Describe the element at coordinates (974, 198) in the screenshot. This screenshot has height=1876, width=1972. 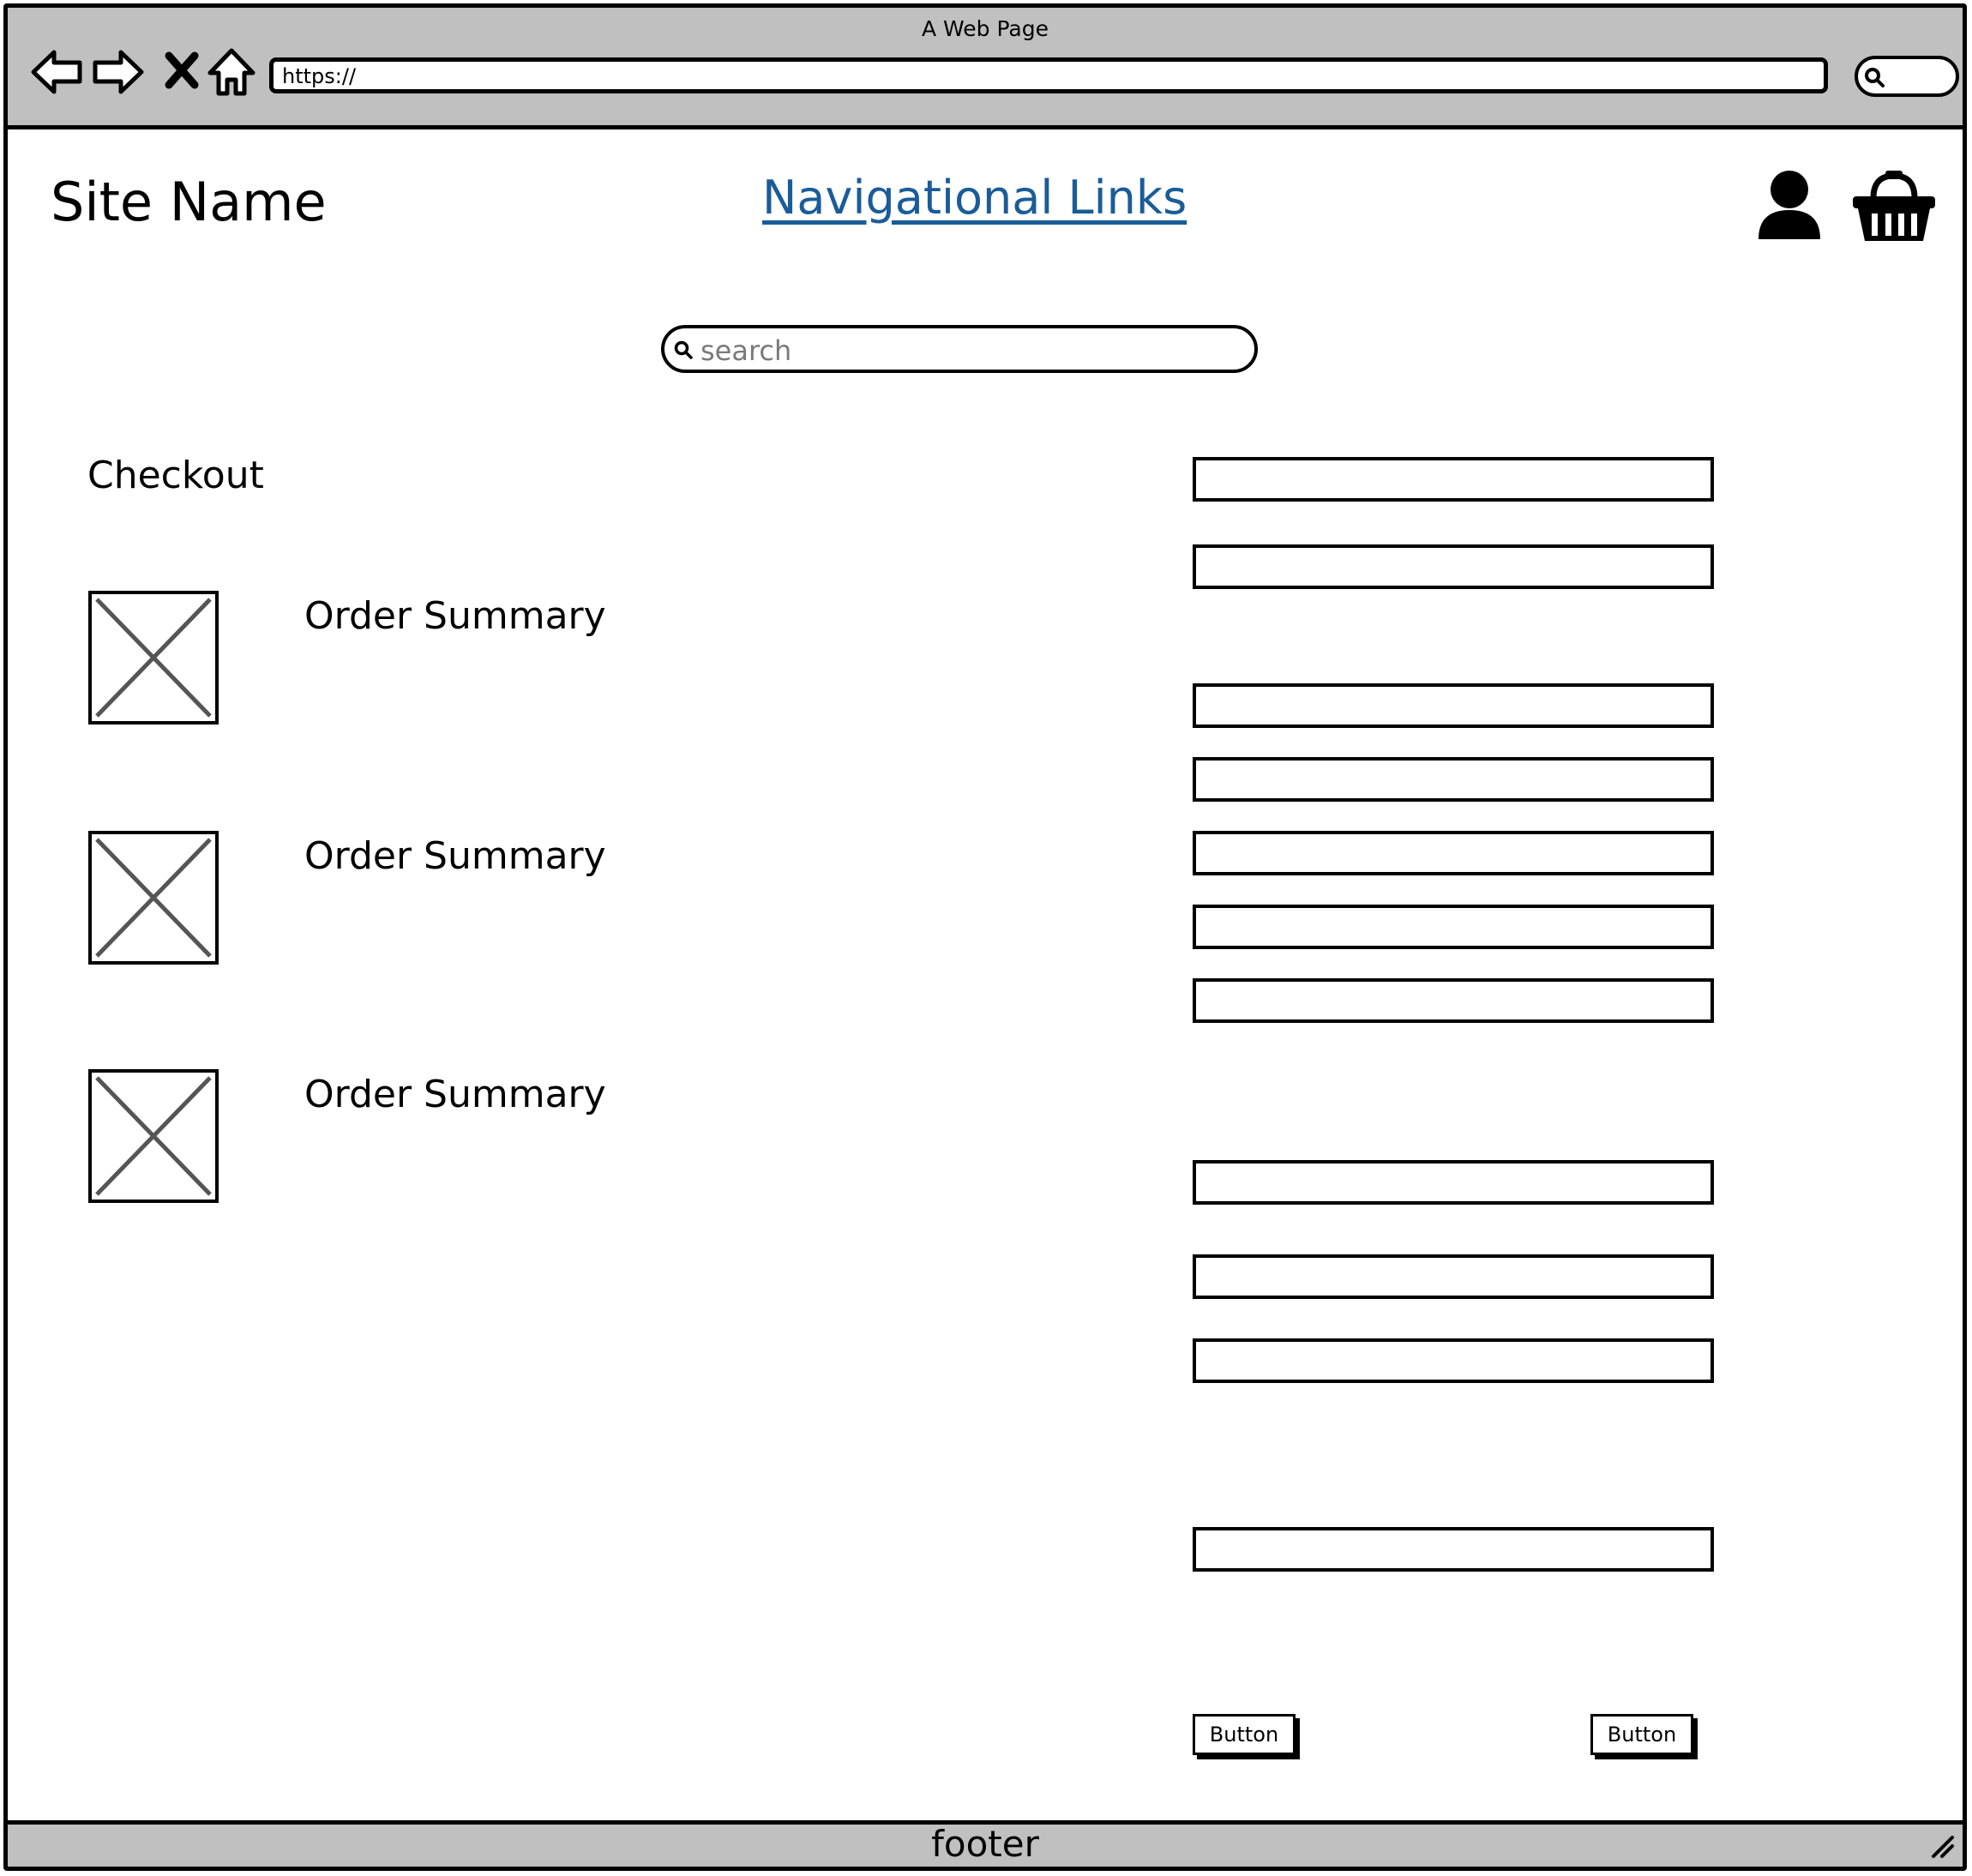
I see `navigational-links: Navigational Links` at that location.